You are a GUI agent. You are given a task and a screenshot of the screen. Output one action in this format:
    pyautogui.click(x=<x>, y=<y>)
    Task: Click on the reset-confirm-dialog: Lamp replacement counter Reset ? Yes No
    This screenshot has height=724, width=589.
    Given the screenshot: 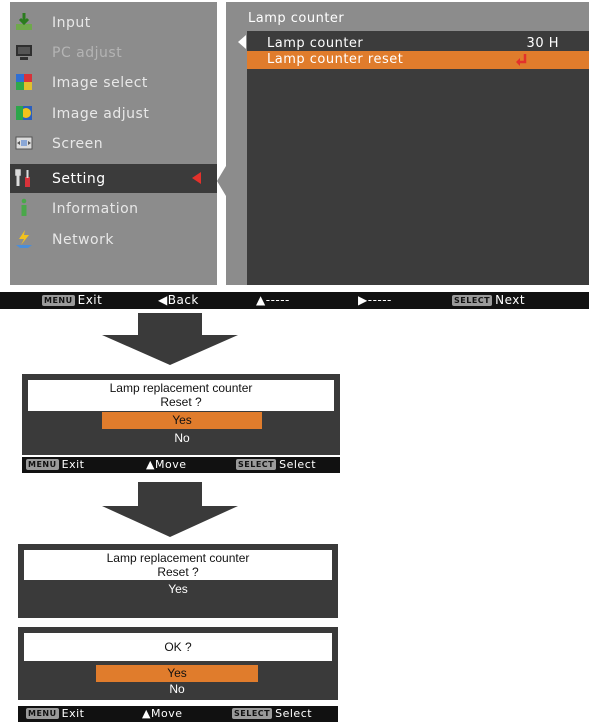 What is the action you would take?
    pyautogui.click(x=181, y=414)
    